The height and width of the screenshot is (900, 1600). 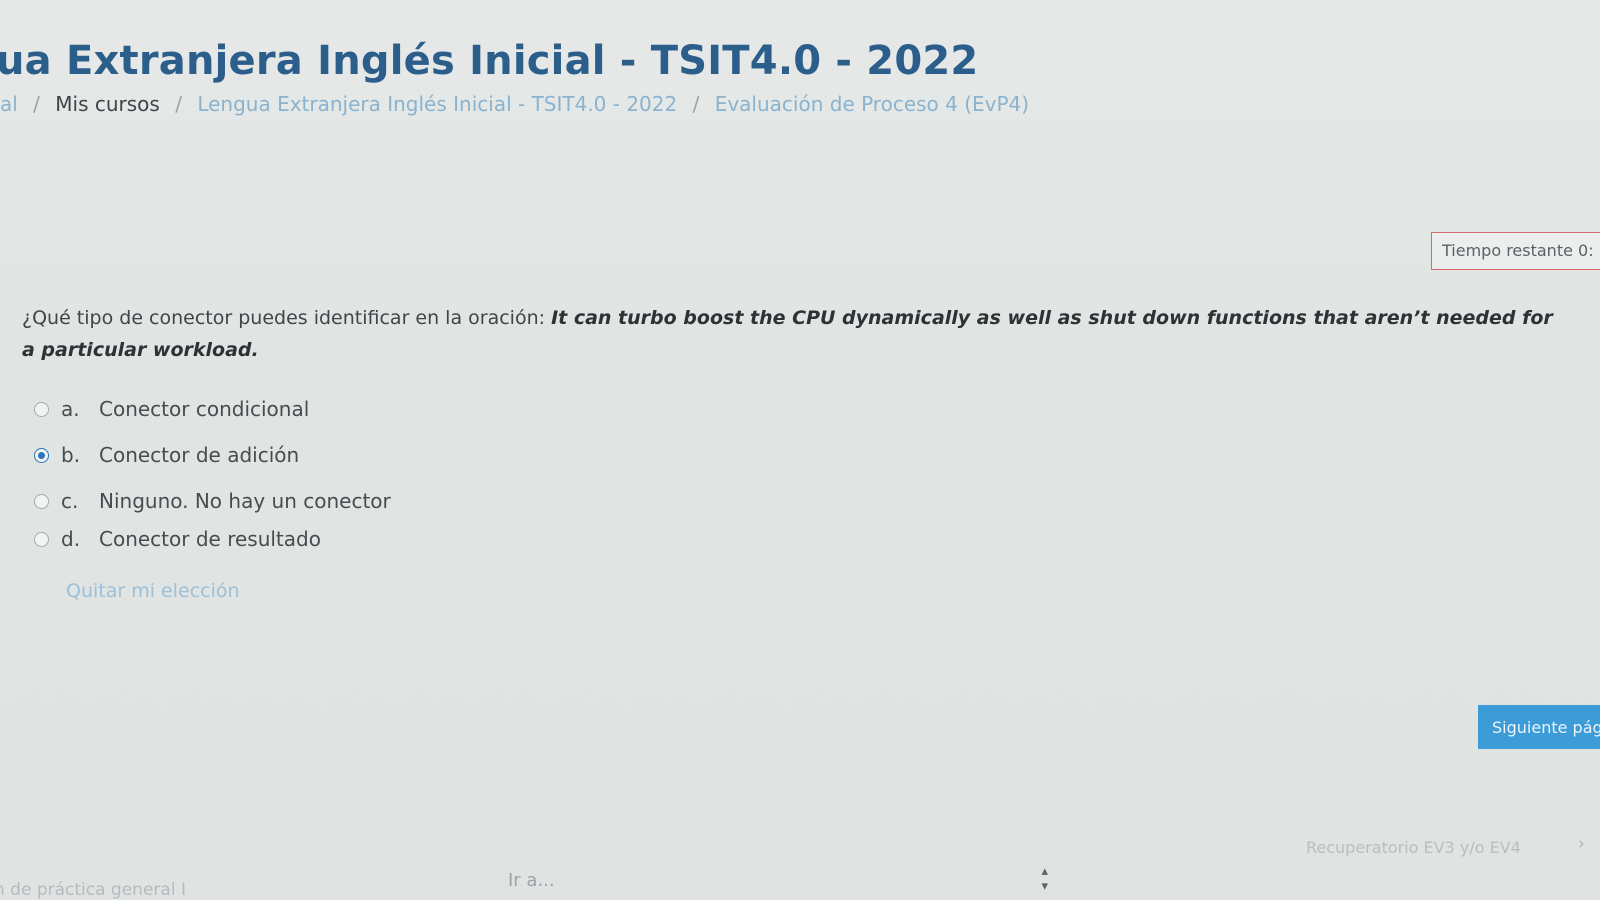 I want to click on time-remaining-label: Tiempo restante 0:, so click(x=1518, y=250).